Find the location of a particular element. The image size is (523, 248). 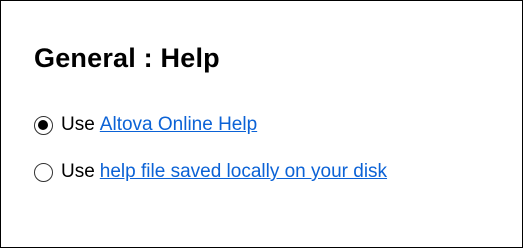

option-online-help: Use Altova Online Help is located at coordinates (145, 125).